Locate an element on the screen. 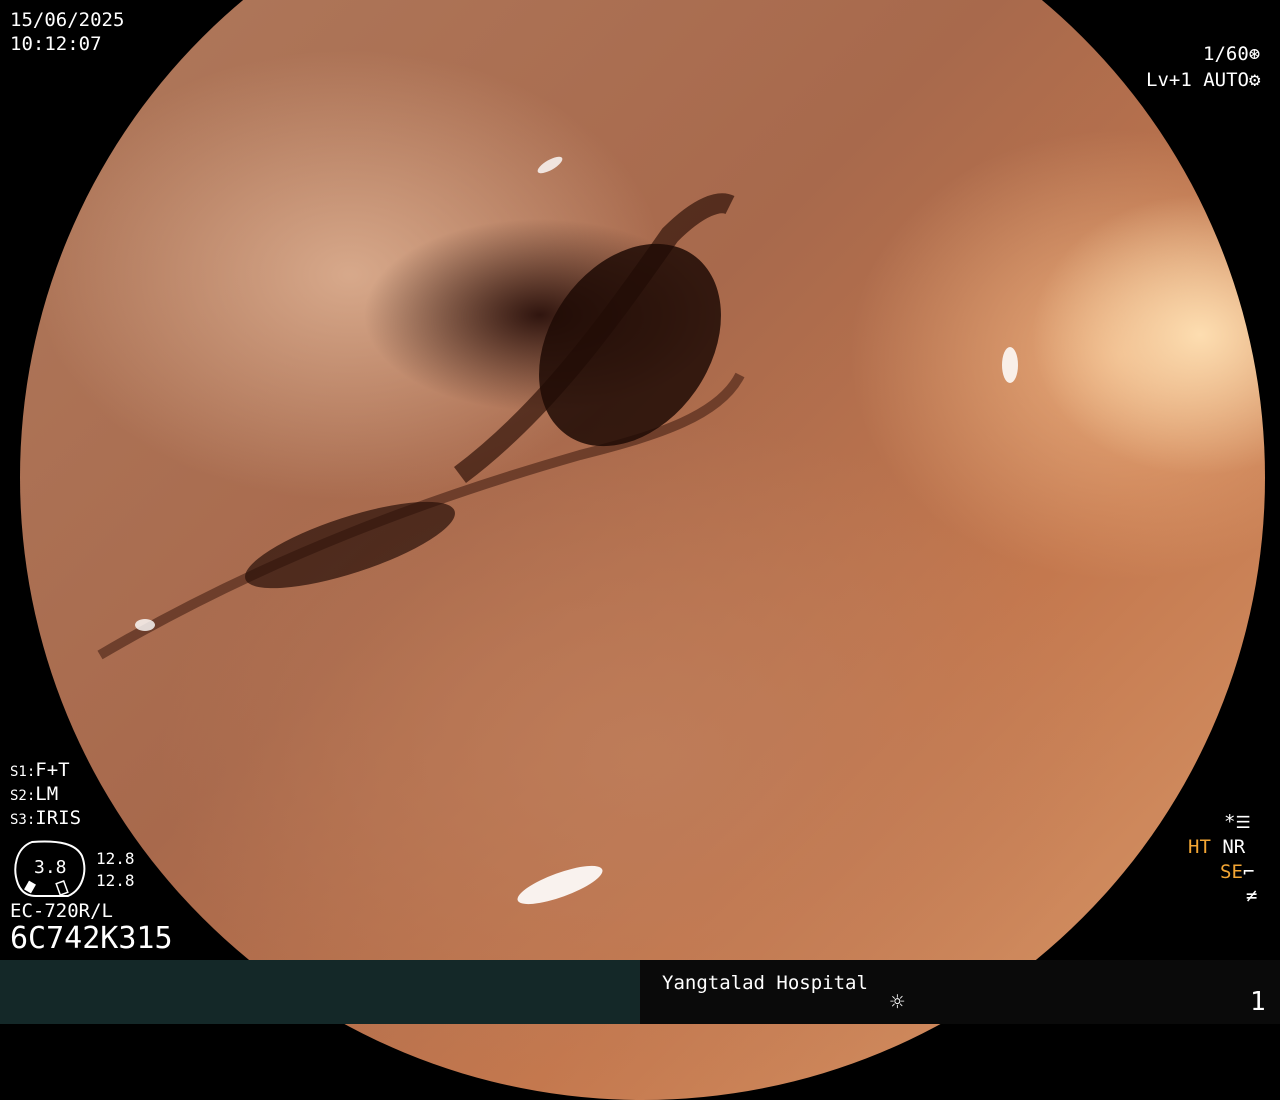 This screenshot has width=1280, height=1100. shutter-label: 1/60⊛ is located at coordinates (1231, 54).